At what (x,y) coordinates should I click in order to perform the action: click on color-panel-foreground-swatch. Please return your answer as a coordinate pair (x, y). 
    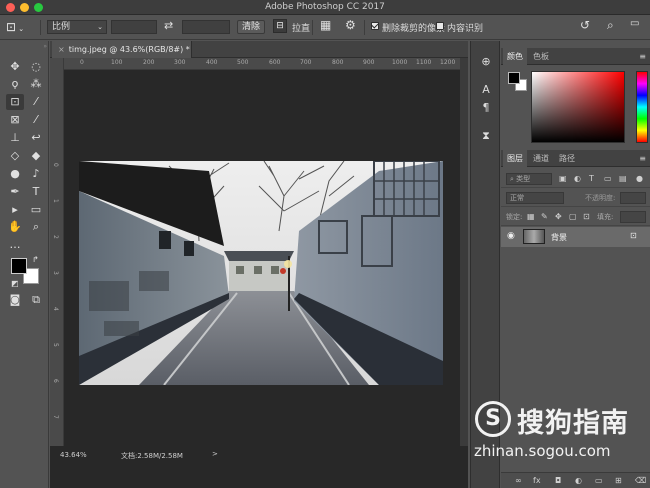
    Looking at the image, I should click on (514, 78).